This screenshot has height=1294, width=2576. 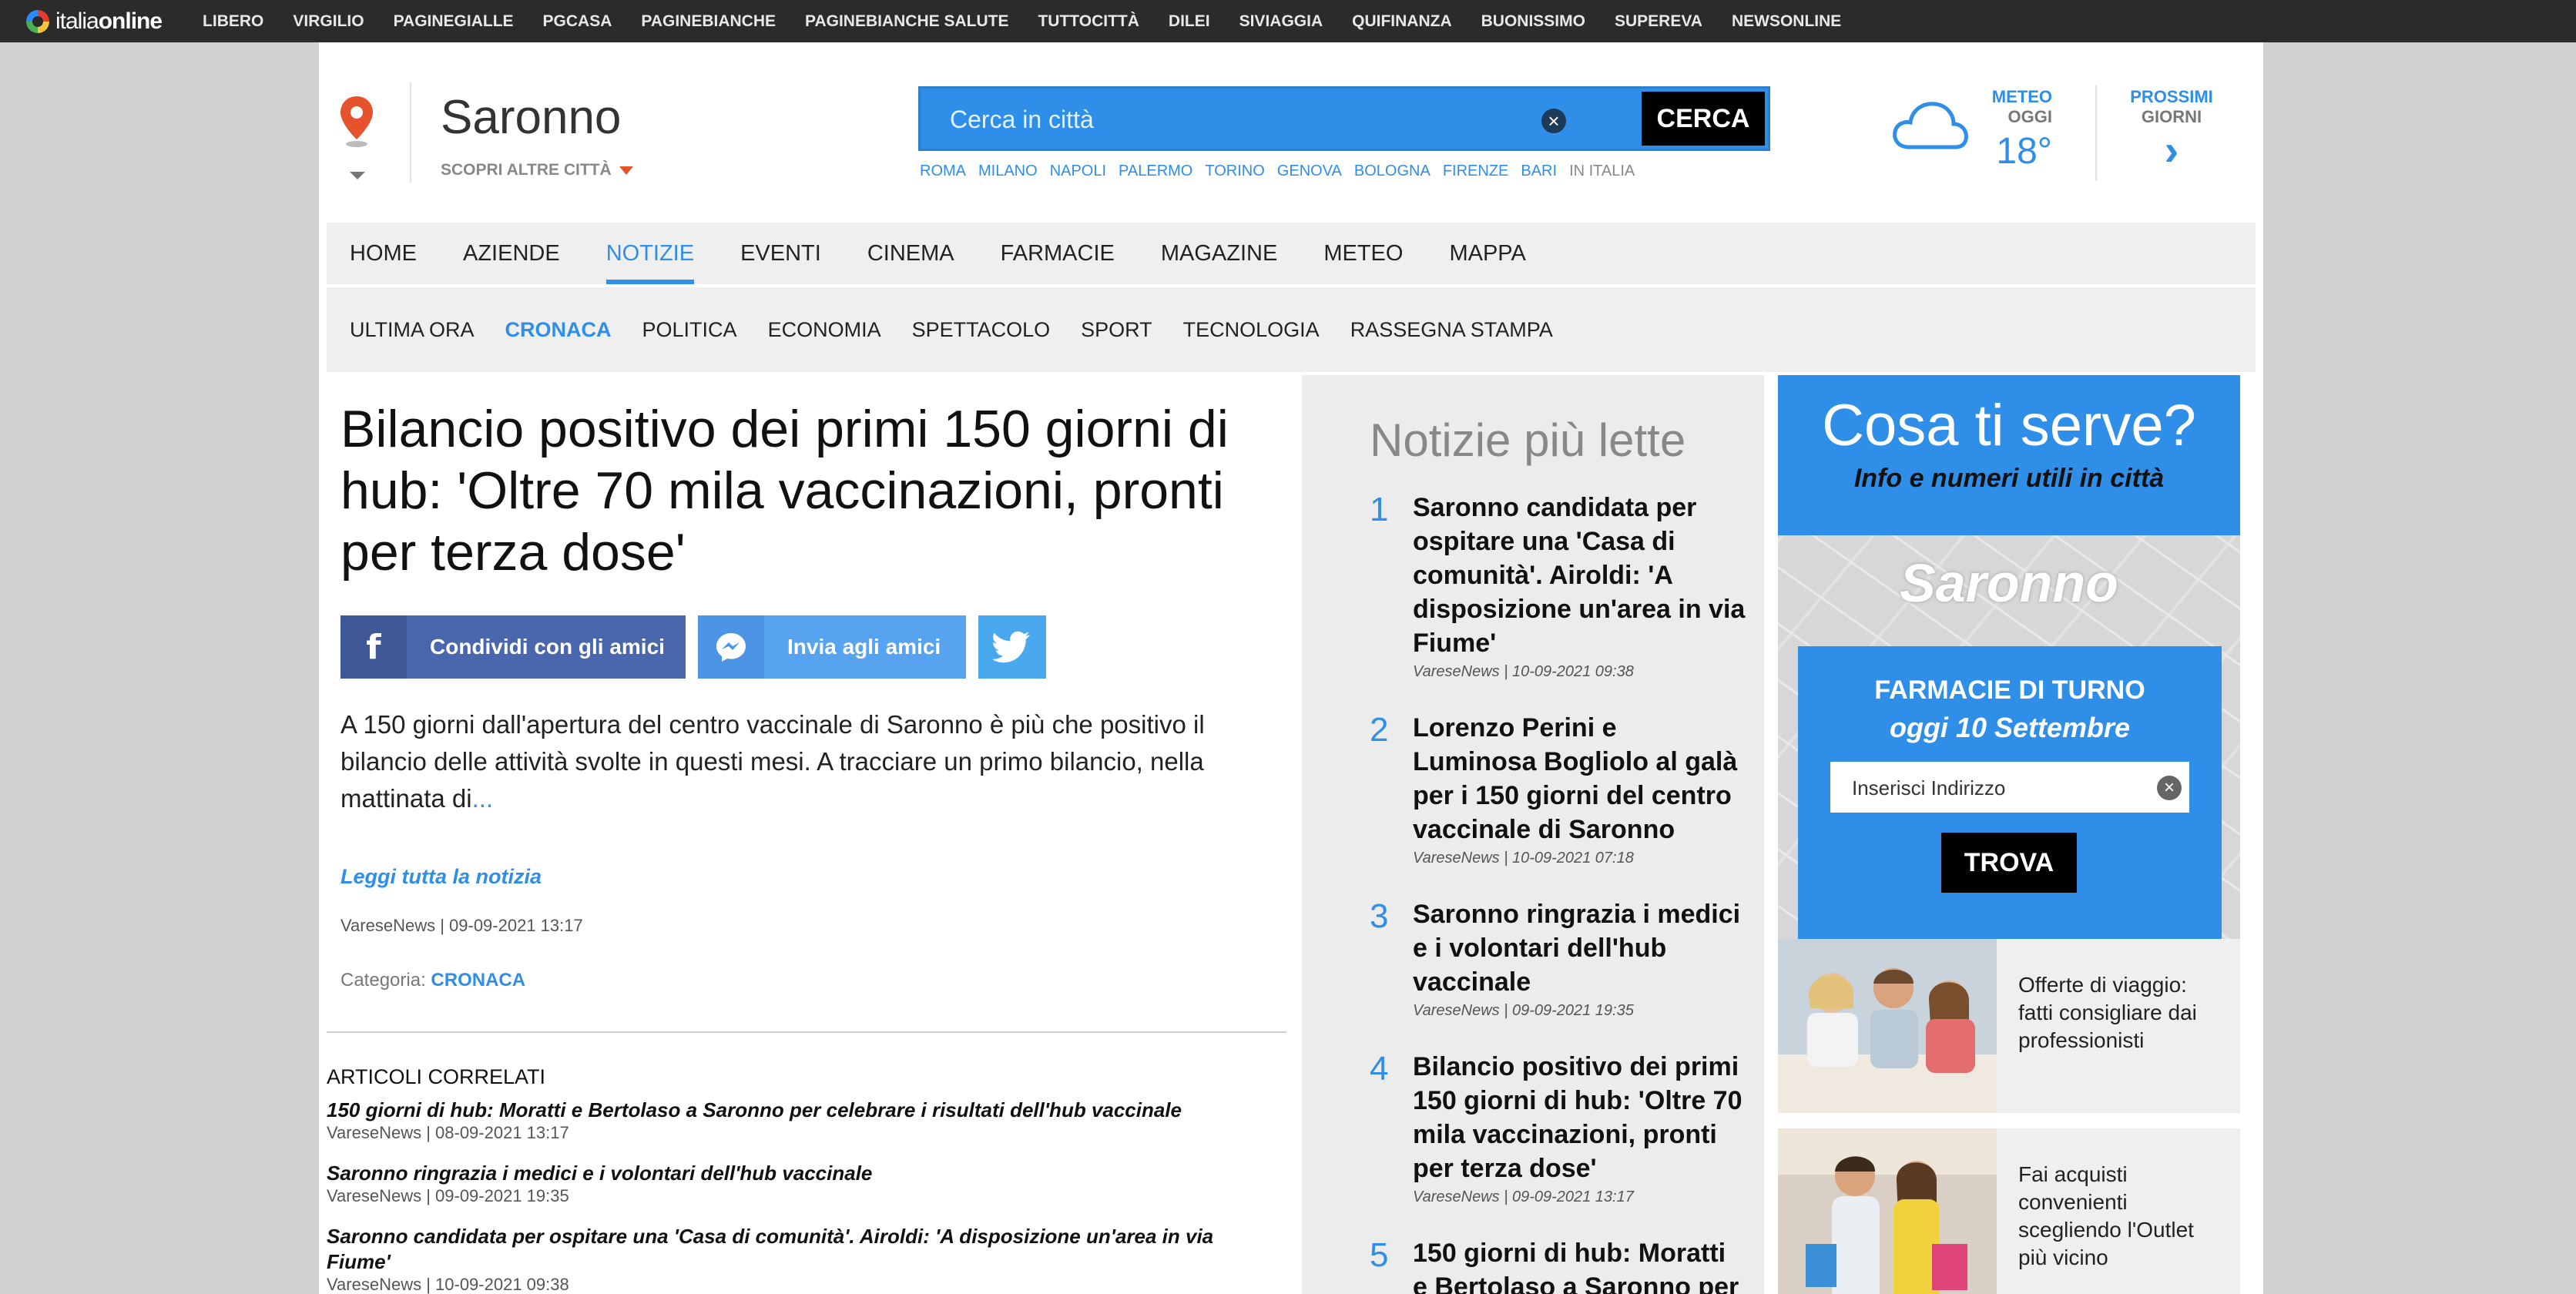 What do you see at coordinates (981, 330) in the screenshot?
I see `subnav-spettacolo: SPETTACOLO` at bounding box center [981, 330].